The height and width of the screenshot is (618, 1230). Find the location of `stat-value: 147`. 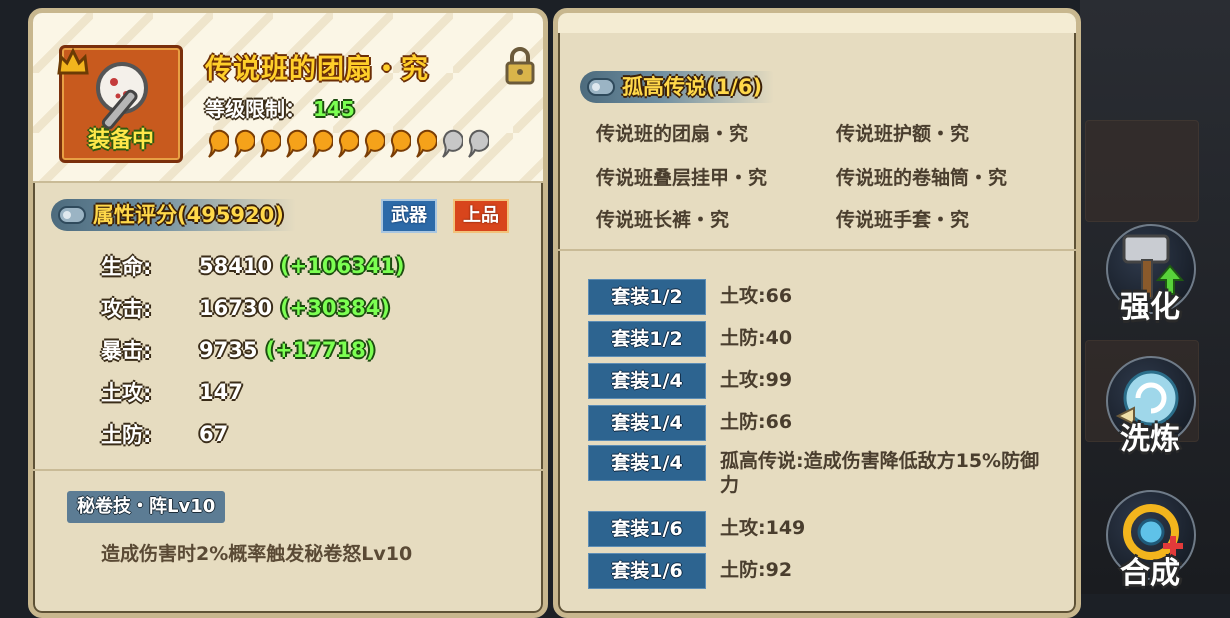

stat-value: 147 is located at coordinates (221, 392).